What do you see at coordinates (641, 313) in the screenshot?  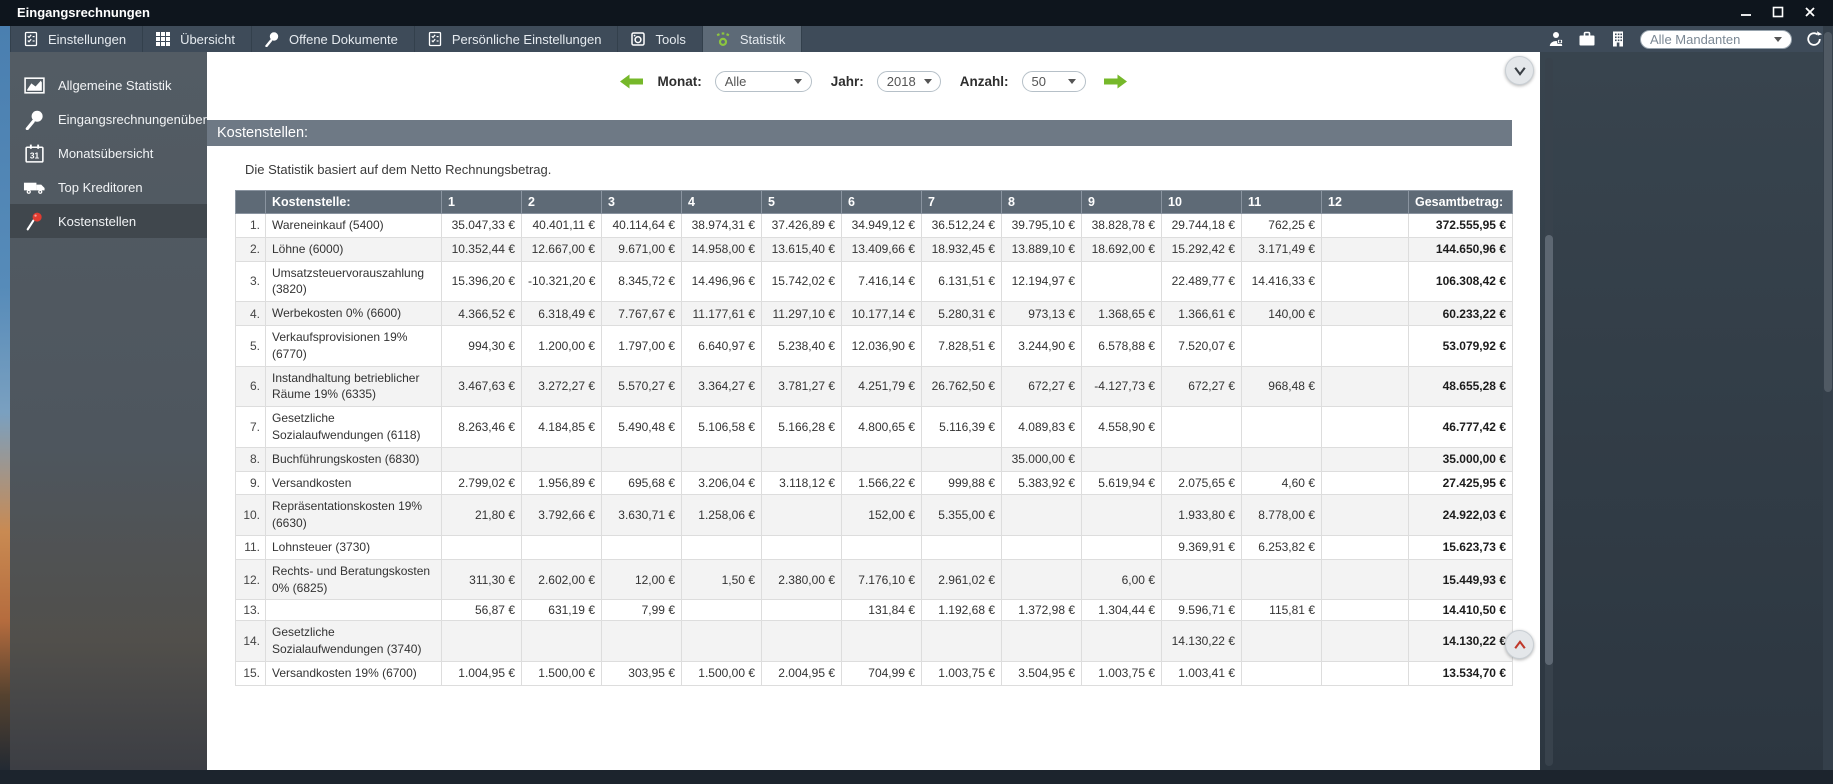 I see `month-value-cell: 7.767,67 €` at bounding box center [641, 313].